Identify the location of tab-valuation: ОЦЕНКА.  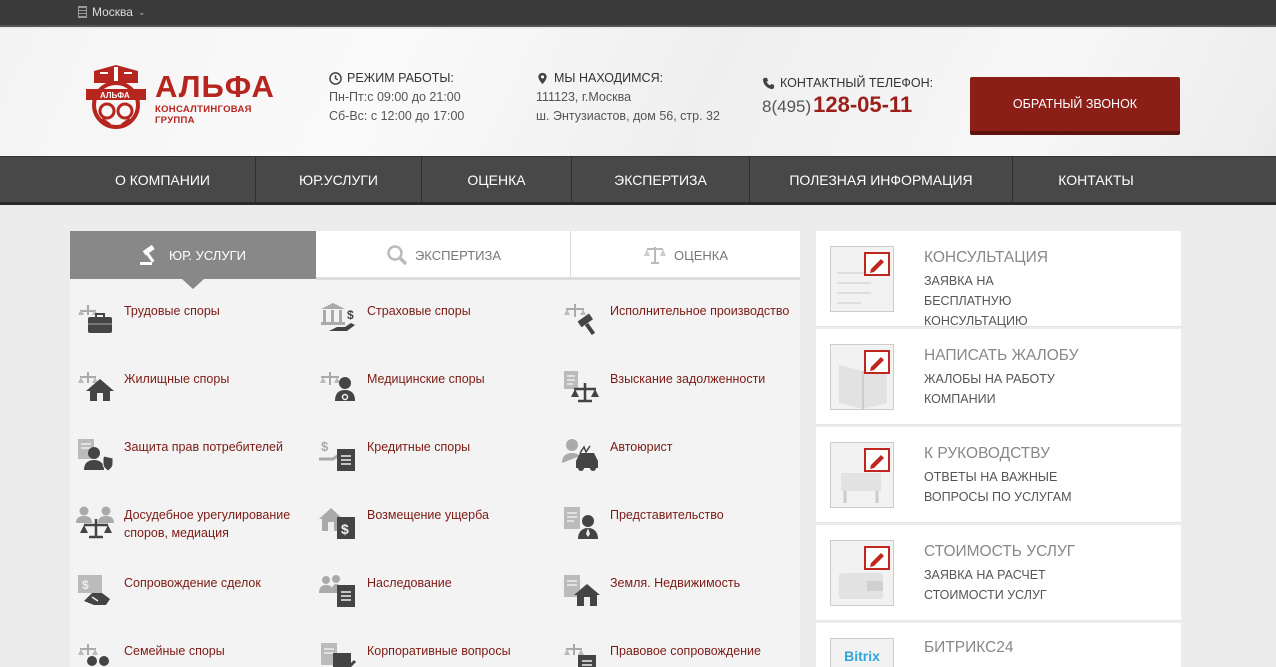
(685, 255).